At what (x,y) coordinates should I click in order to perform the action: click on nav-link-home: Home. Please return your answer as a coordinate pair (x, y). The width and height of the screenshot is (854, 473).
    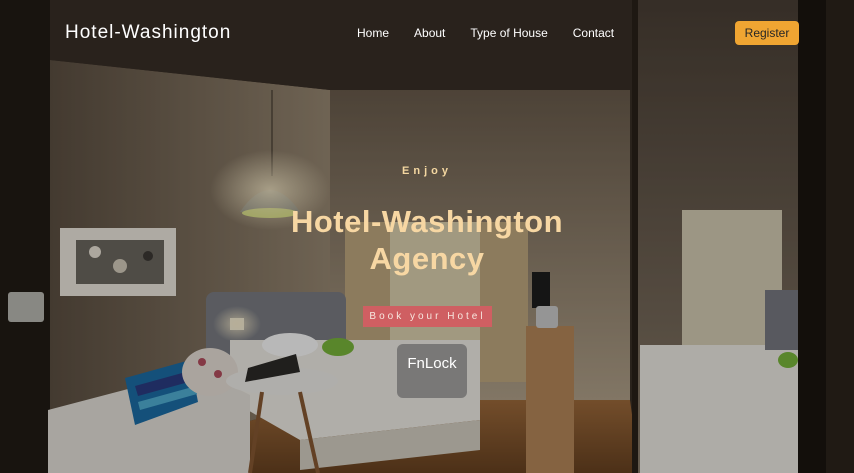
    Looking at the image, I should click on (373, 33).